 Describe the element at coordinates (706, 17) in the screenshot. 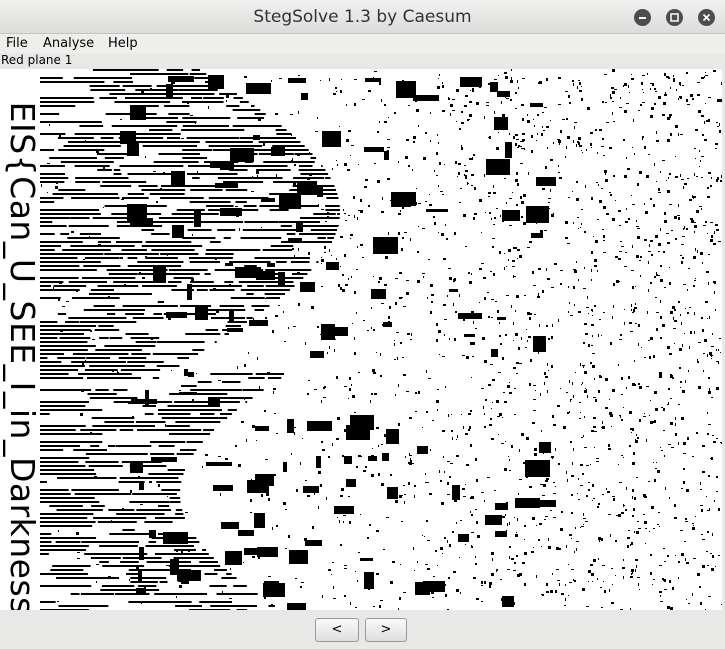

I see `close-icon` at that location.